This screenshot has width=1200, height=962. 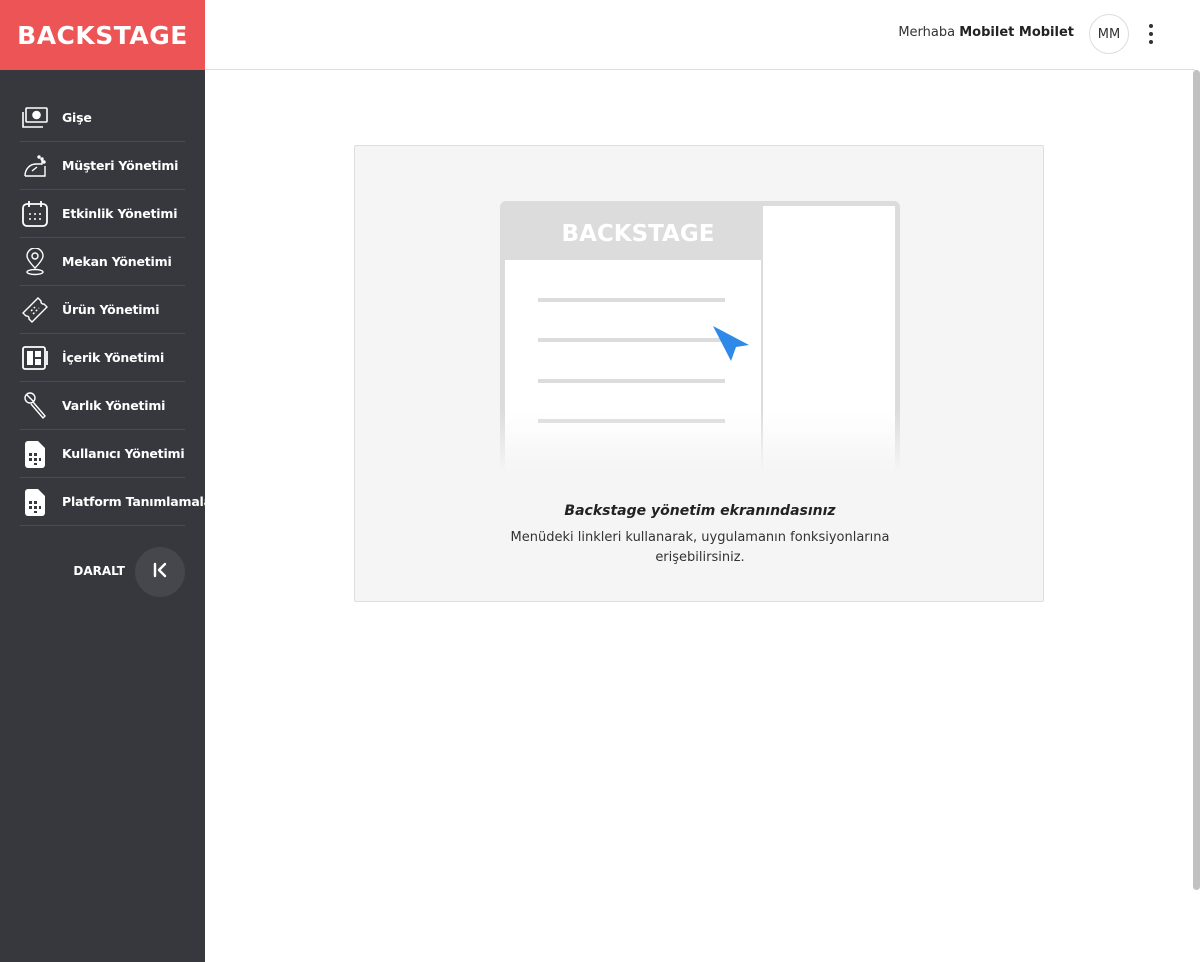 I want to click on user-name: Mobilet Mobilet, so click(x=1016, y=32).